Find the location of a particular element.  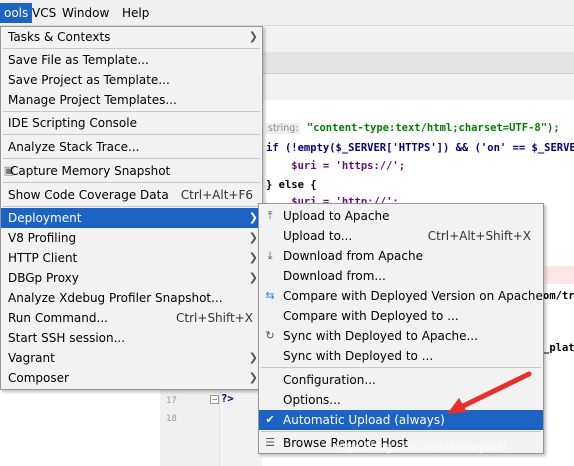

menu-window: Window is located at coordinates (85, 13).